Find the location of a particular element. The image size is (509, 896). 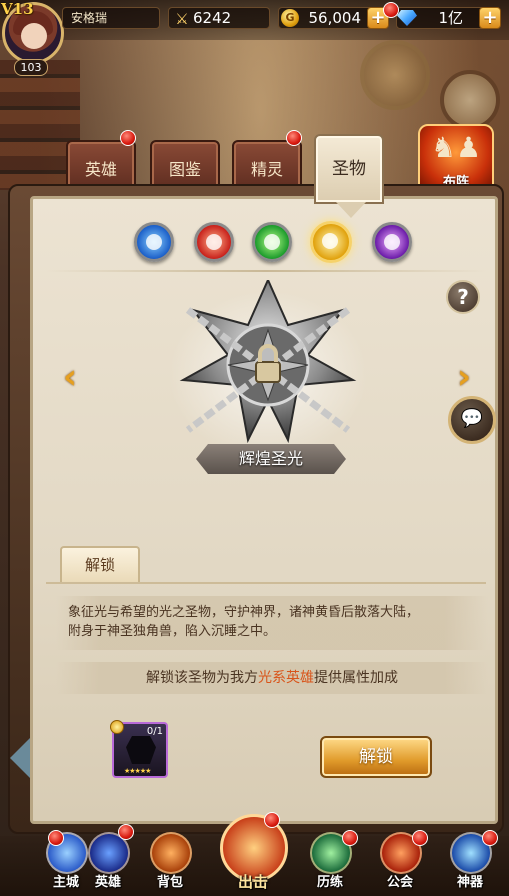

bonus-prefix: 解锁该圣物为我方 is located at coordinates (202, 678).